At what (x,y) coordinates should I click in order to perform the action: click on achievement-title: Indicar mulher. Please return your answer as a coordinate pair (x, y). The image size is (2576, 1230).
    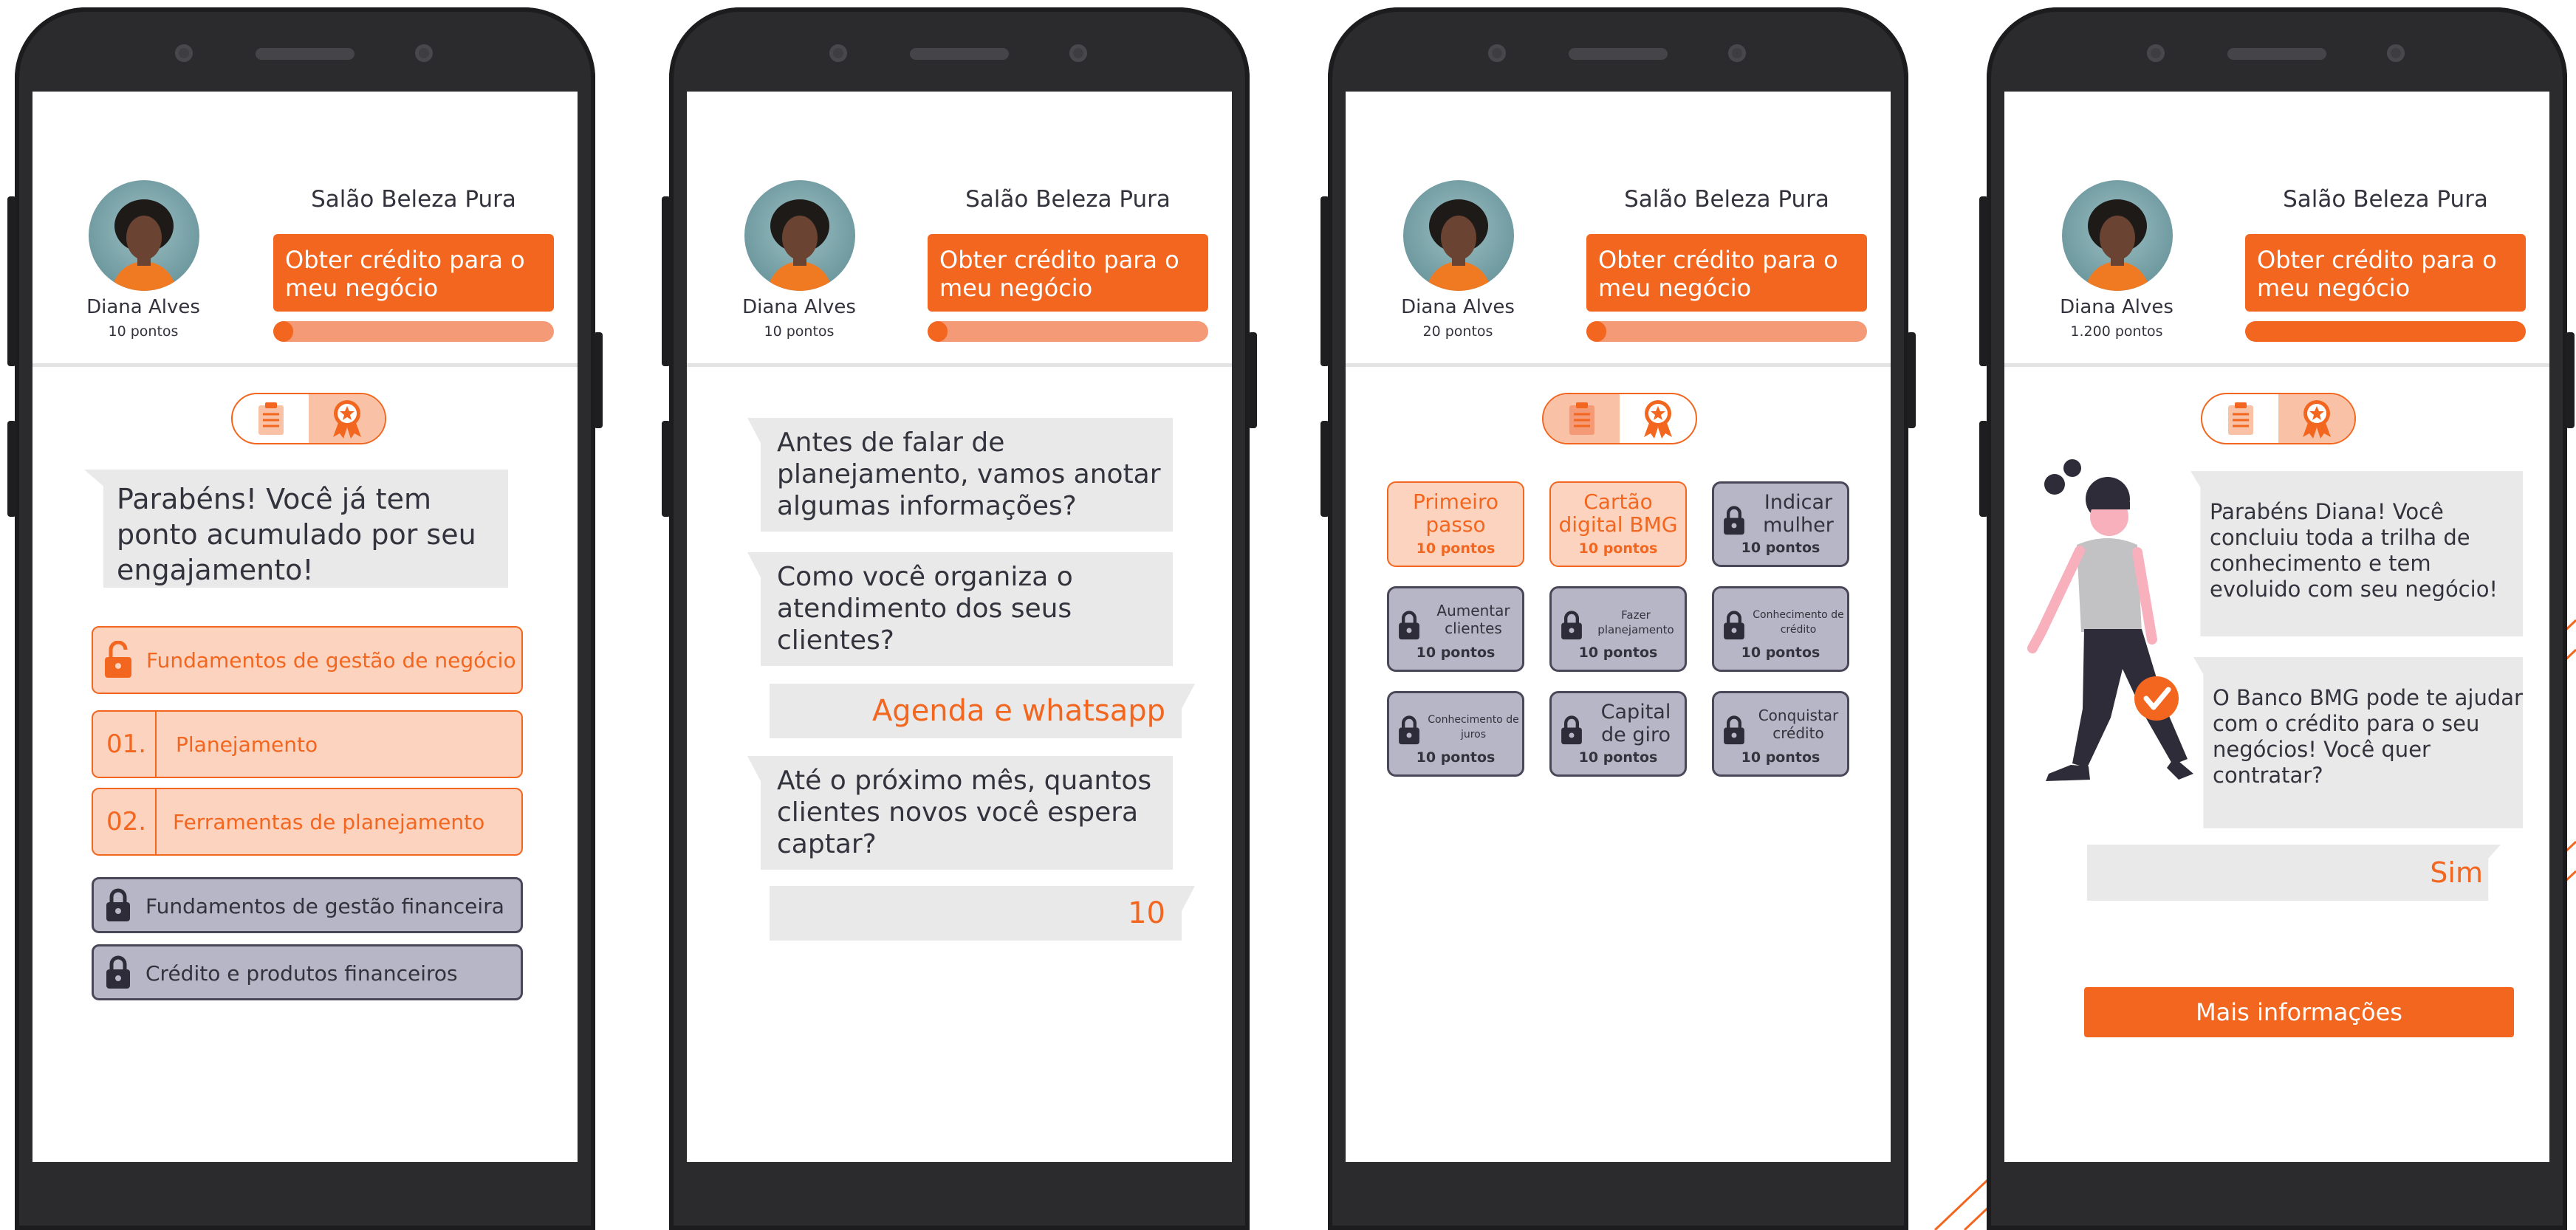
    Looking at the image, I should click on (1798, 514).